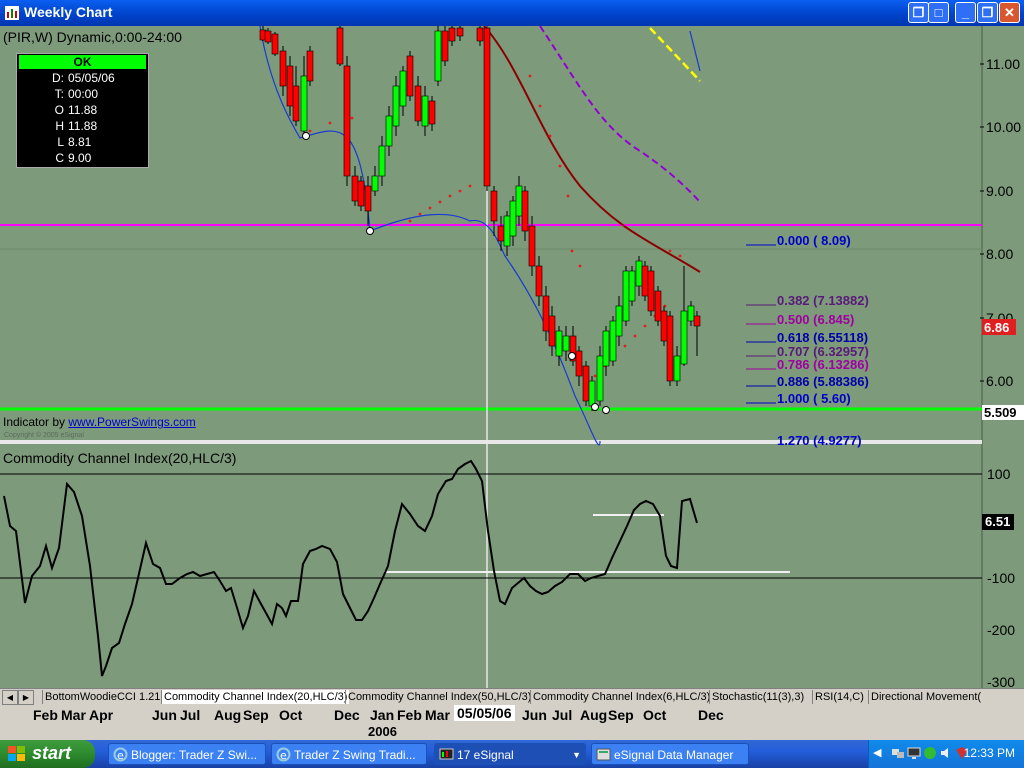 This screenshot has width=1024, height=768. I want to click on antivirus-icon, so click(930, 753).